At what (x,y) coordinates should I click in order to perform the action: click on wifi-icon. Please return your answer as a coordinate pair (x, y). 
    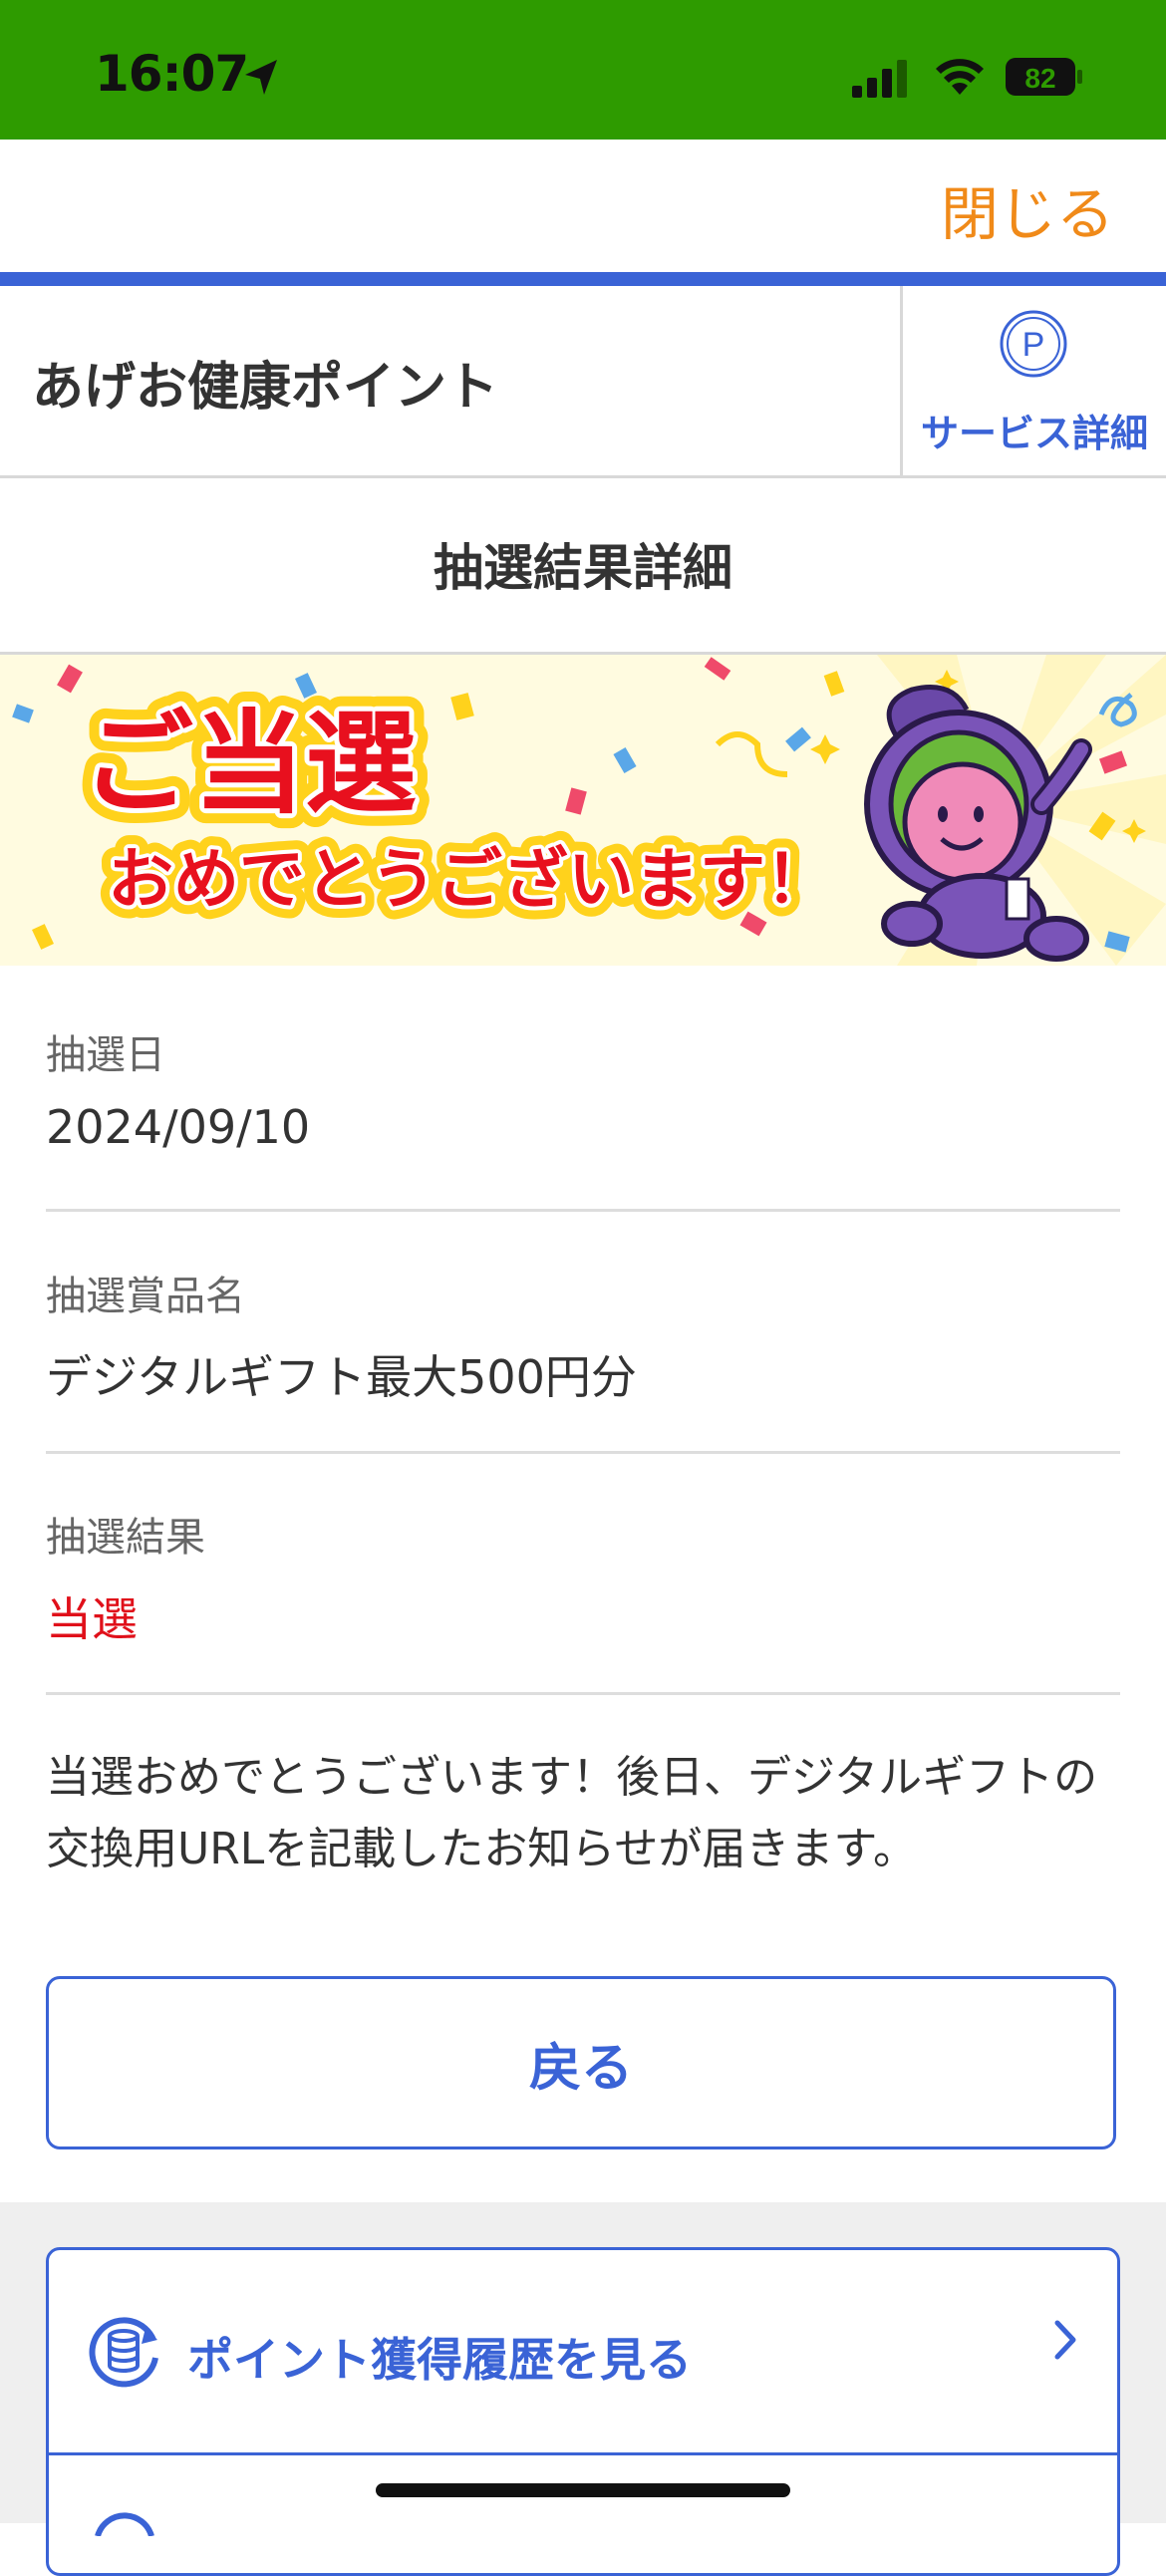
    Looking at the image, I should click on (960, 77).